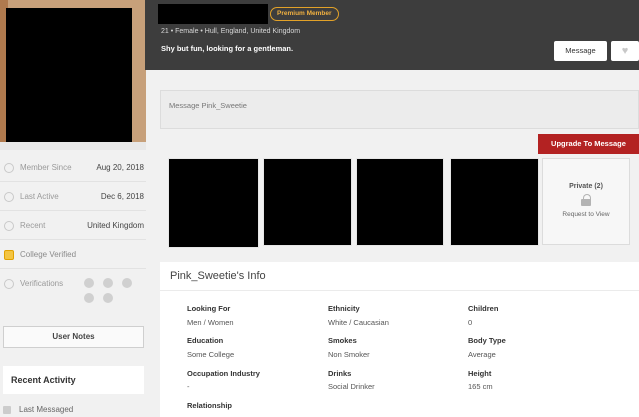 The height and width of the screenshot is (417, 639). Describe the element at coordinates (344, 308) in the screenshot. I see `field-label-ethnicity: Ethnicity` at that location.